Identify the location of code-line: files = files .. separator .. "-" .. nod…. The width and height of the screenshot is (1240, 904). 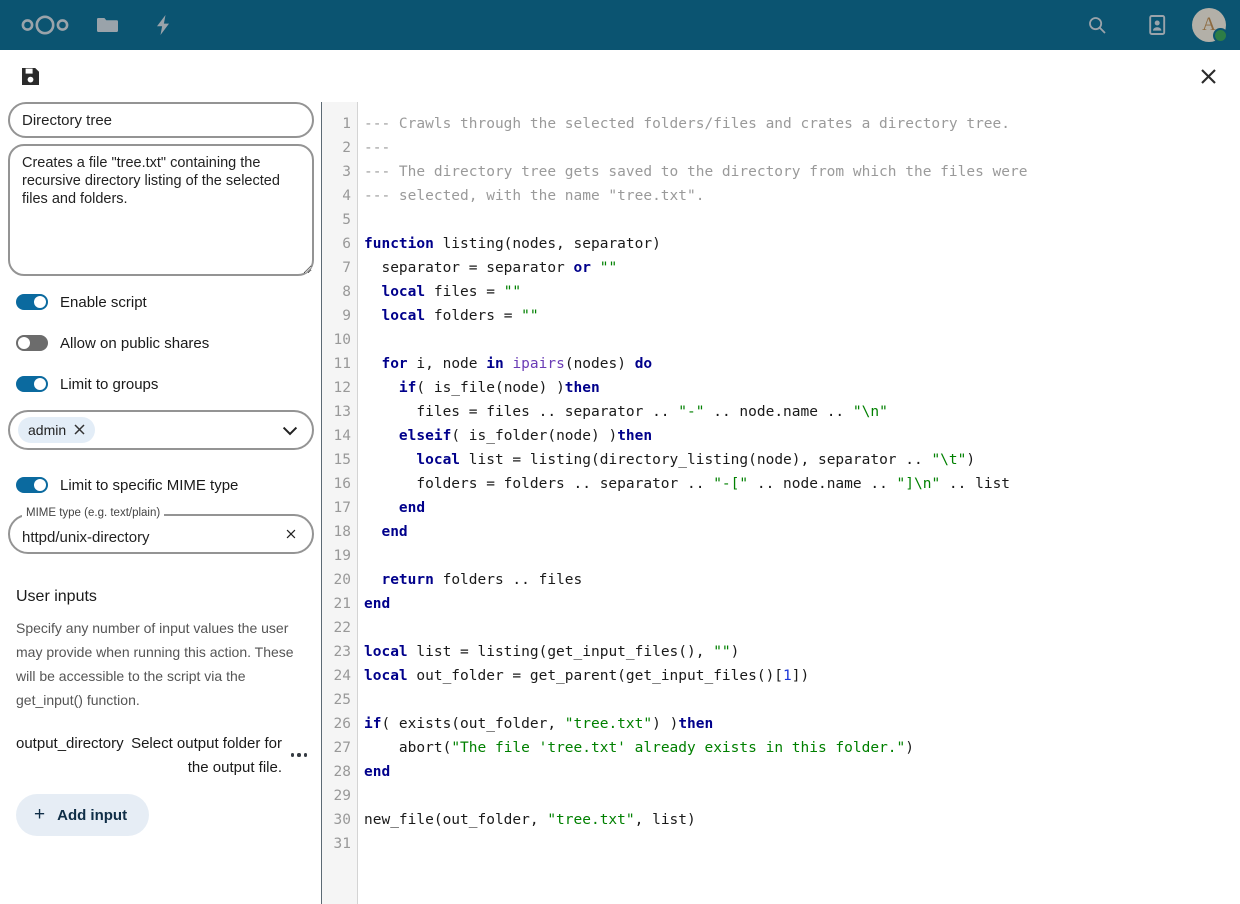
(626, 412).